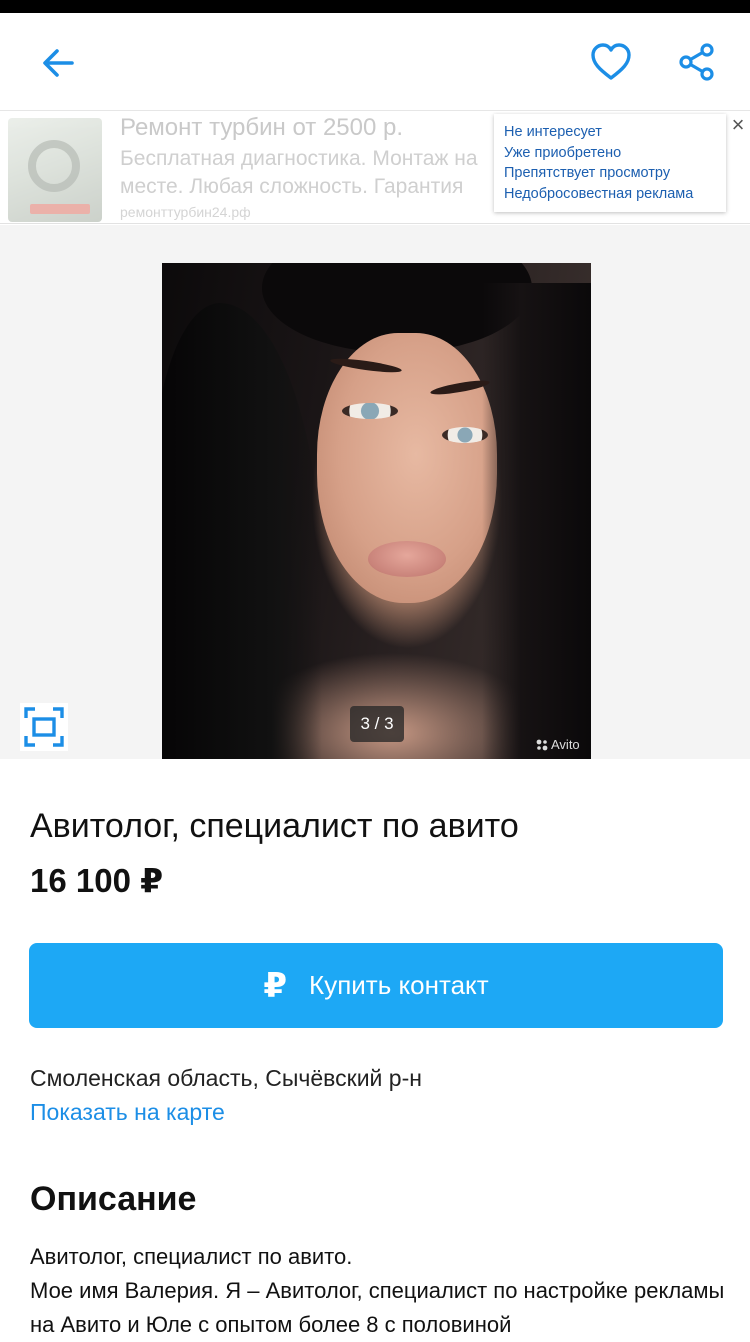 The image size is (750, 1342). What do you see at coordinates (226, 1078) in the screenshot?
I see `listing-location: Смоленская область, Сычёвский р-н` at bounding box center [226, 1078].